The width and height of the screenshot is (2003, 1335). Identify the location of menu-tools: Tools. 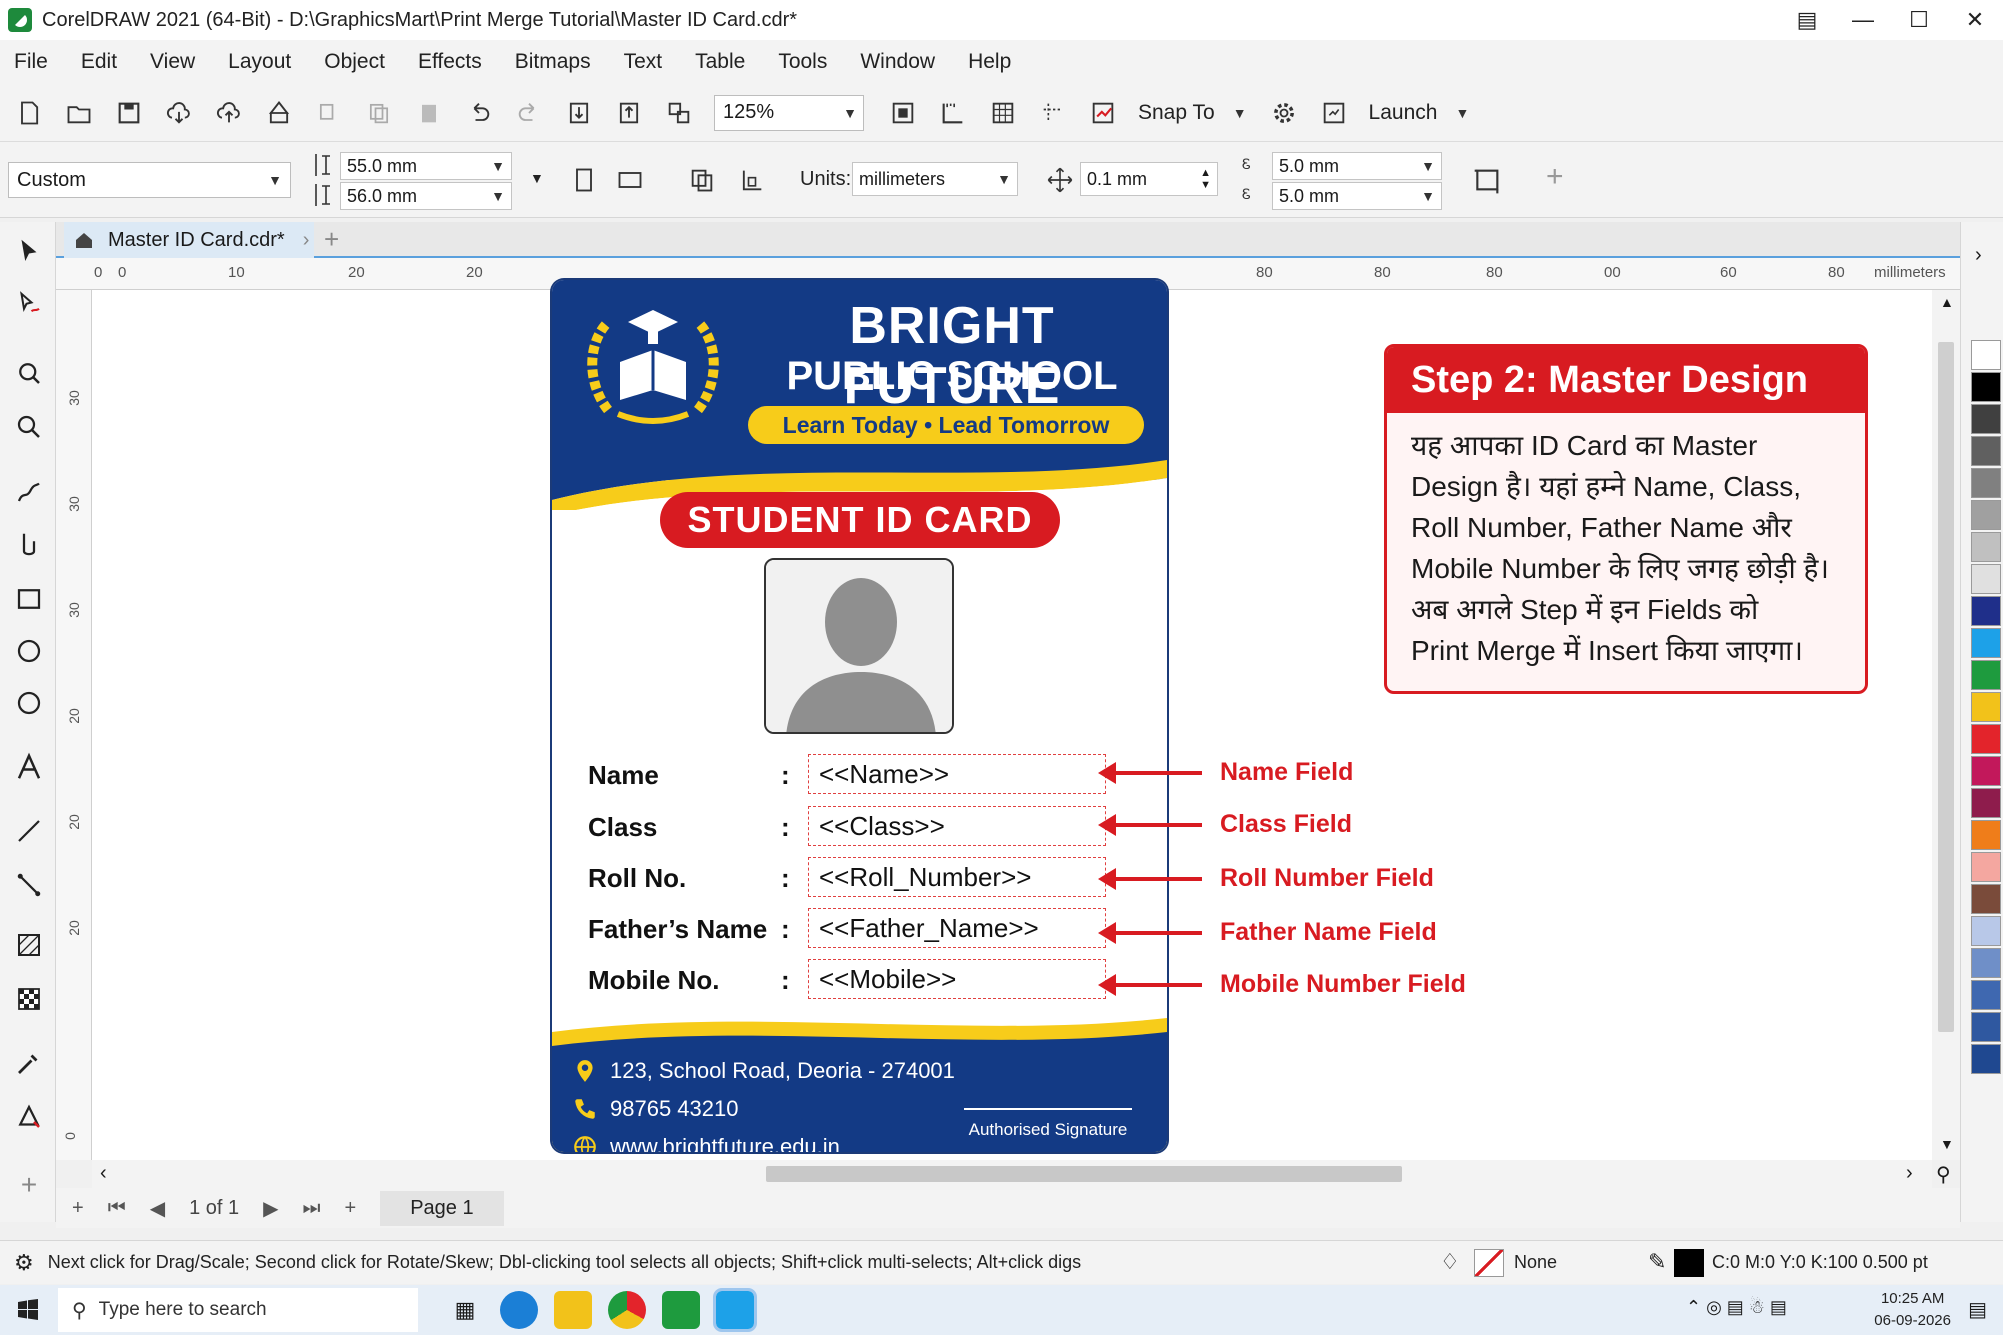
(802, 62).